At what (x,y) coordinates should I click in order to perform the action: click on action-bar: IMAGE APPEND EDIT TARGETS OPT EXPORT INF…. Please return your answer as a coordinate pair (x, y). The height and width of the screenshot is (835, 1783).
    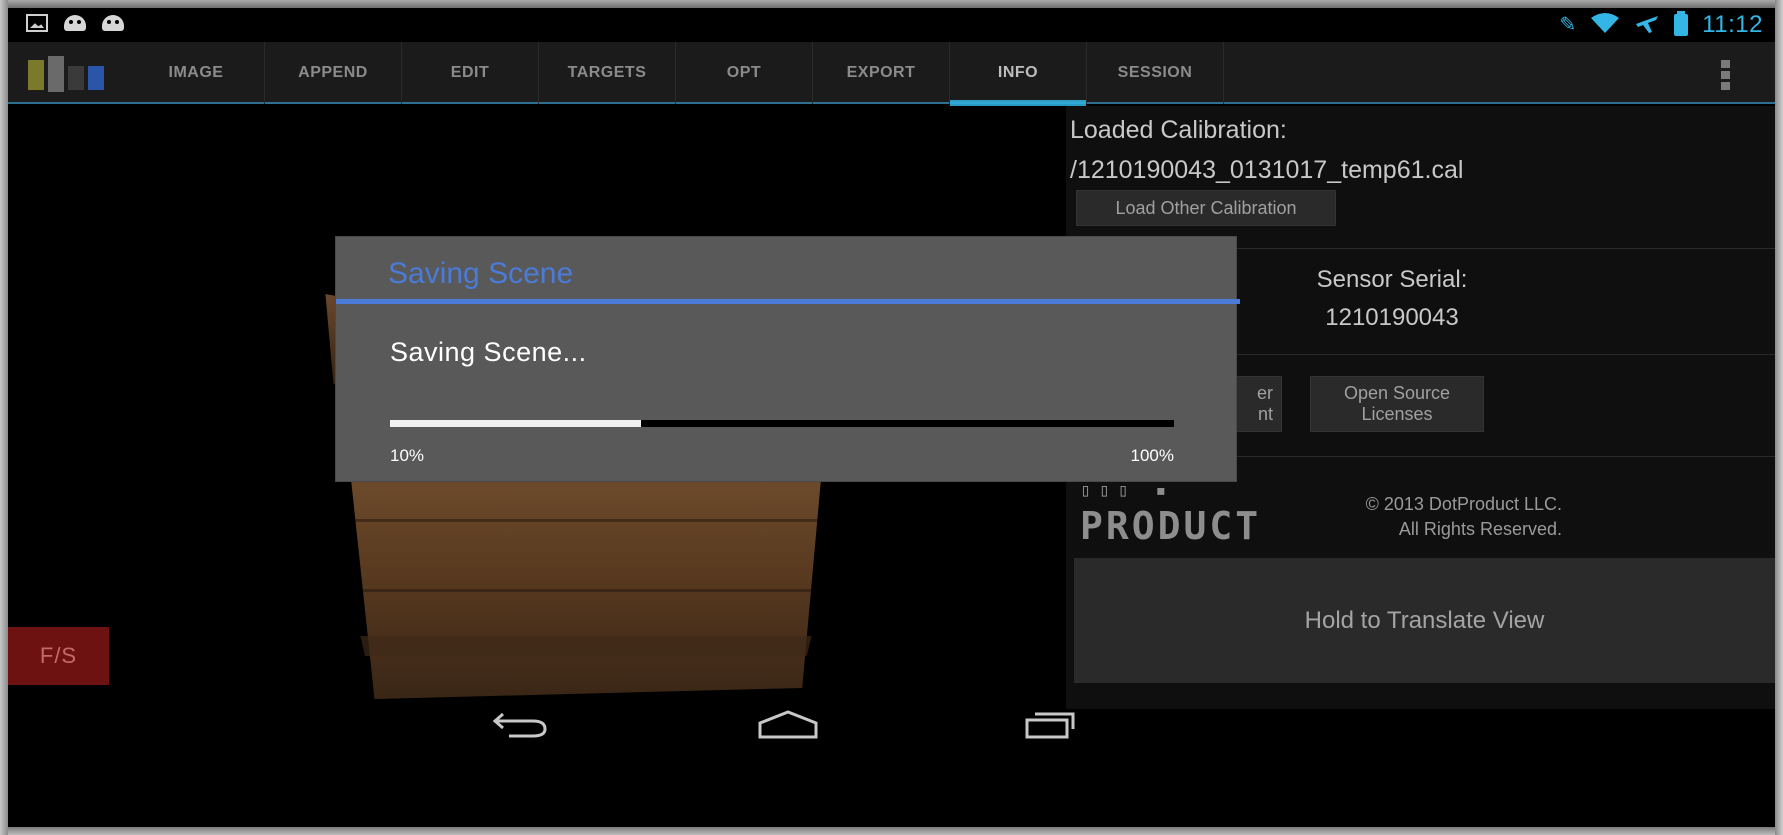
    Looking at the image, I should click on (891, 74).